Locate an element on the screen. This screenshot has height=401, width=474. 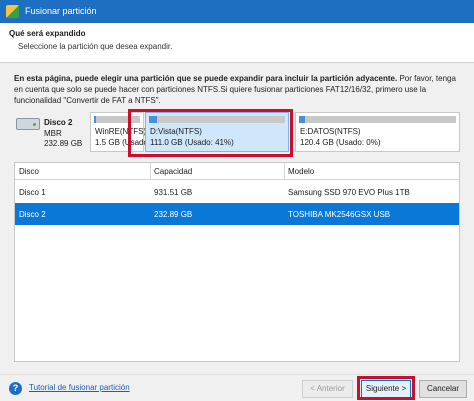
window-title: Fusionar partición is located at coordinates (61, 11).